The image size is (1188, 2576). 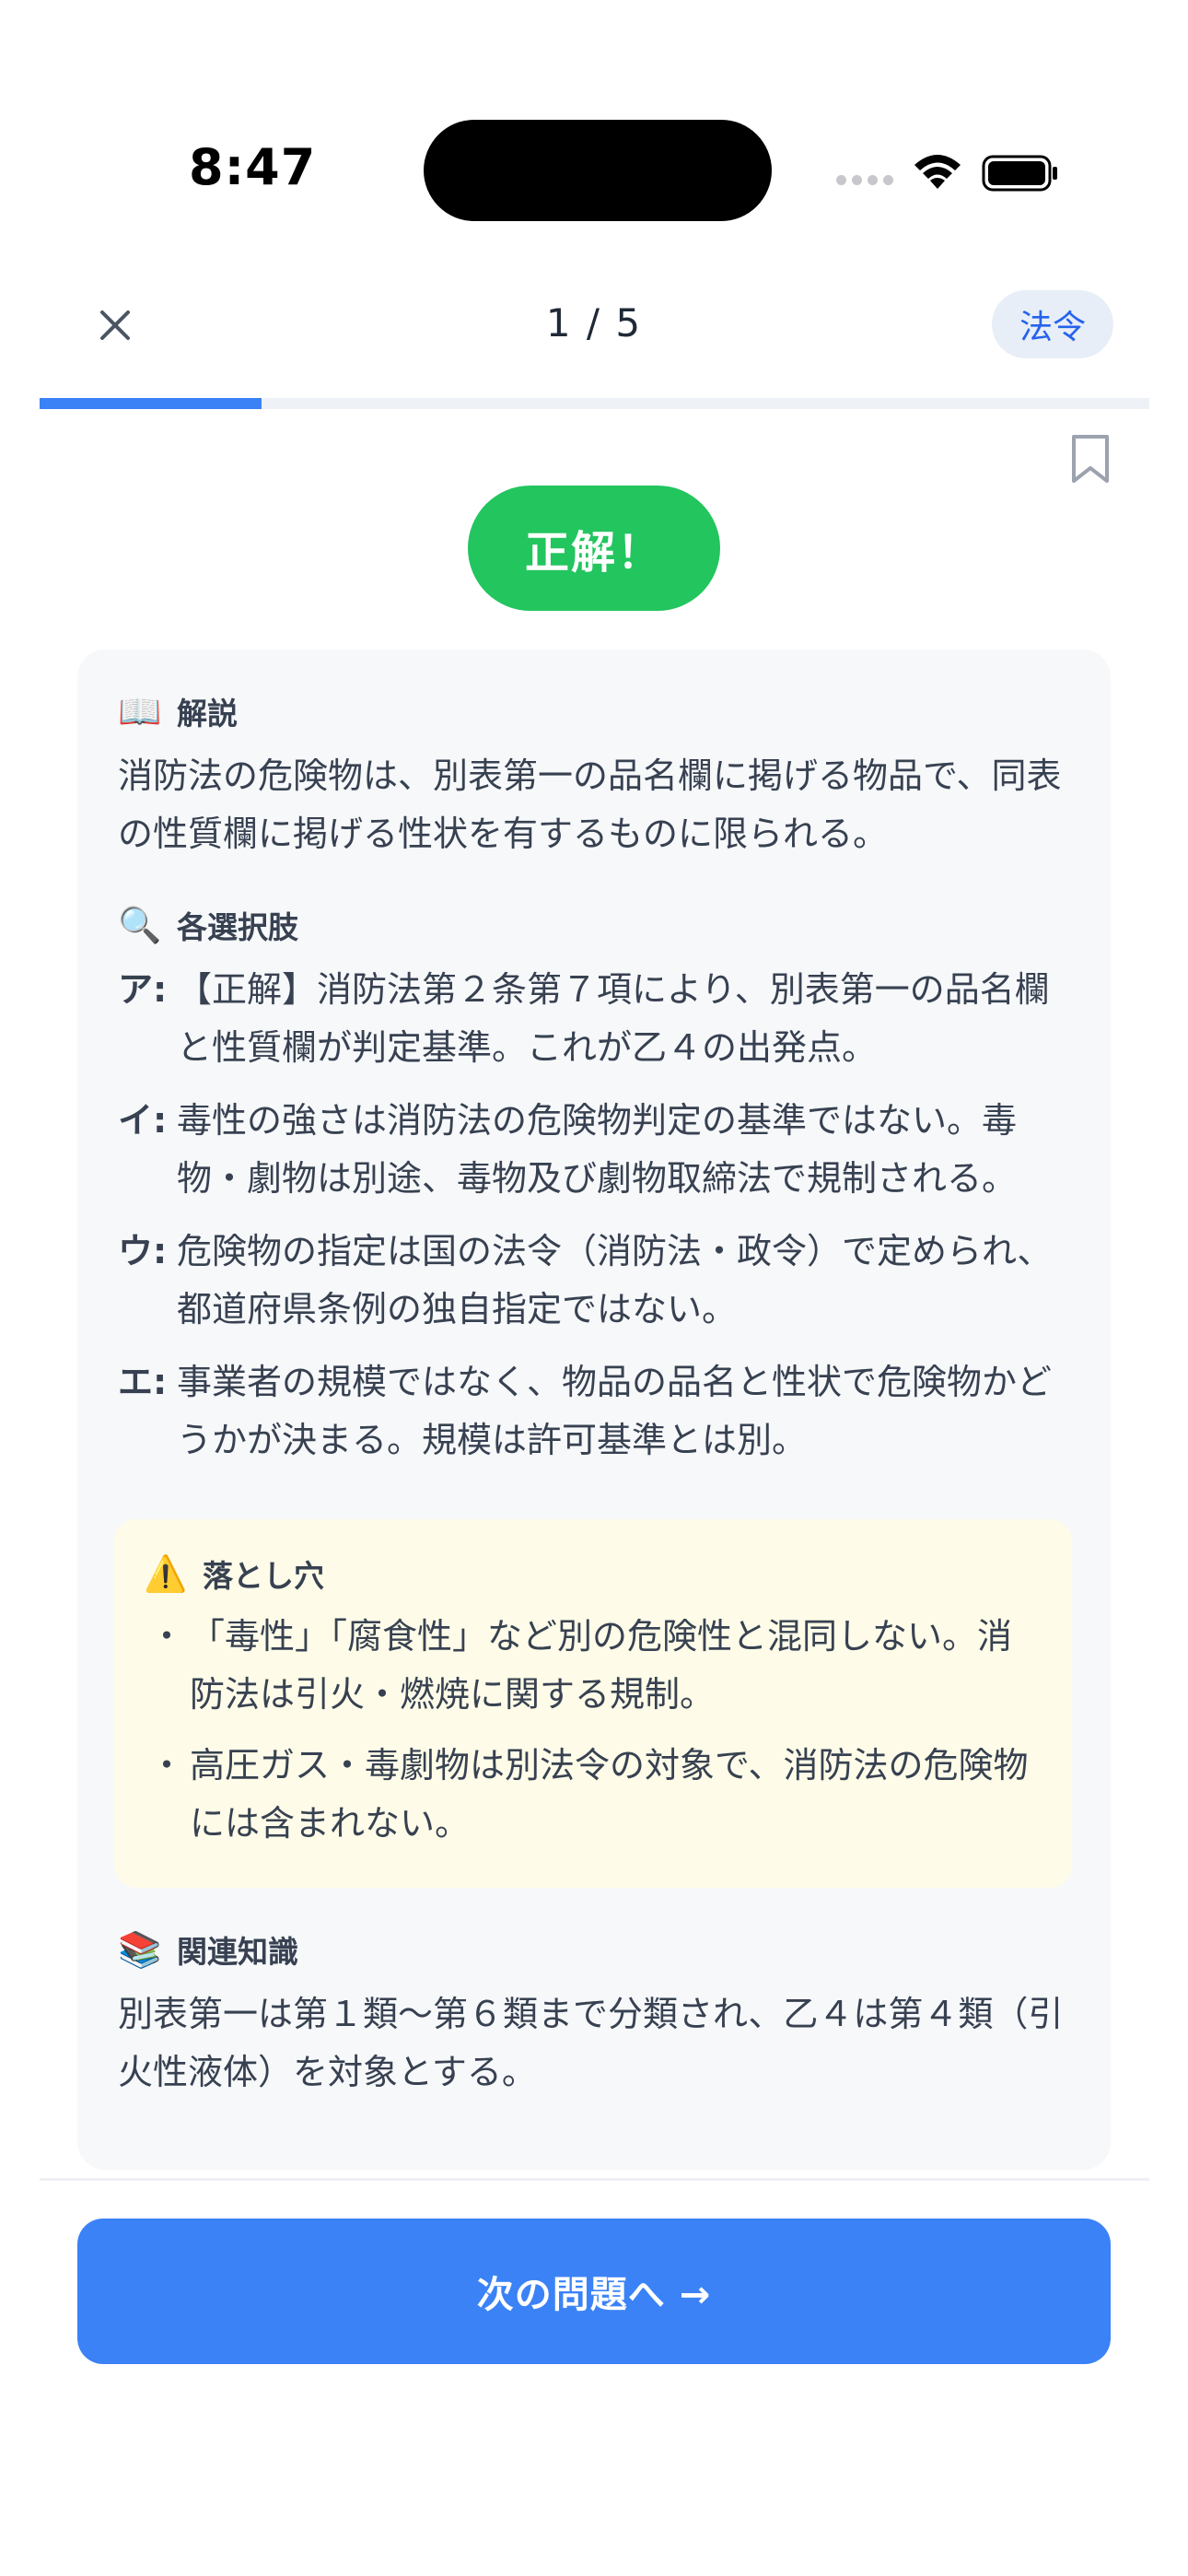 What do you see at coordinates (597, 1949) in the screenshot?
I see `related-section-title: 📚 関連知識` at bounding box center [597, 1949].